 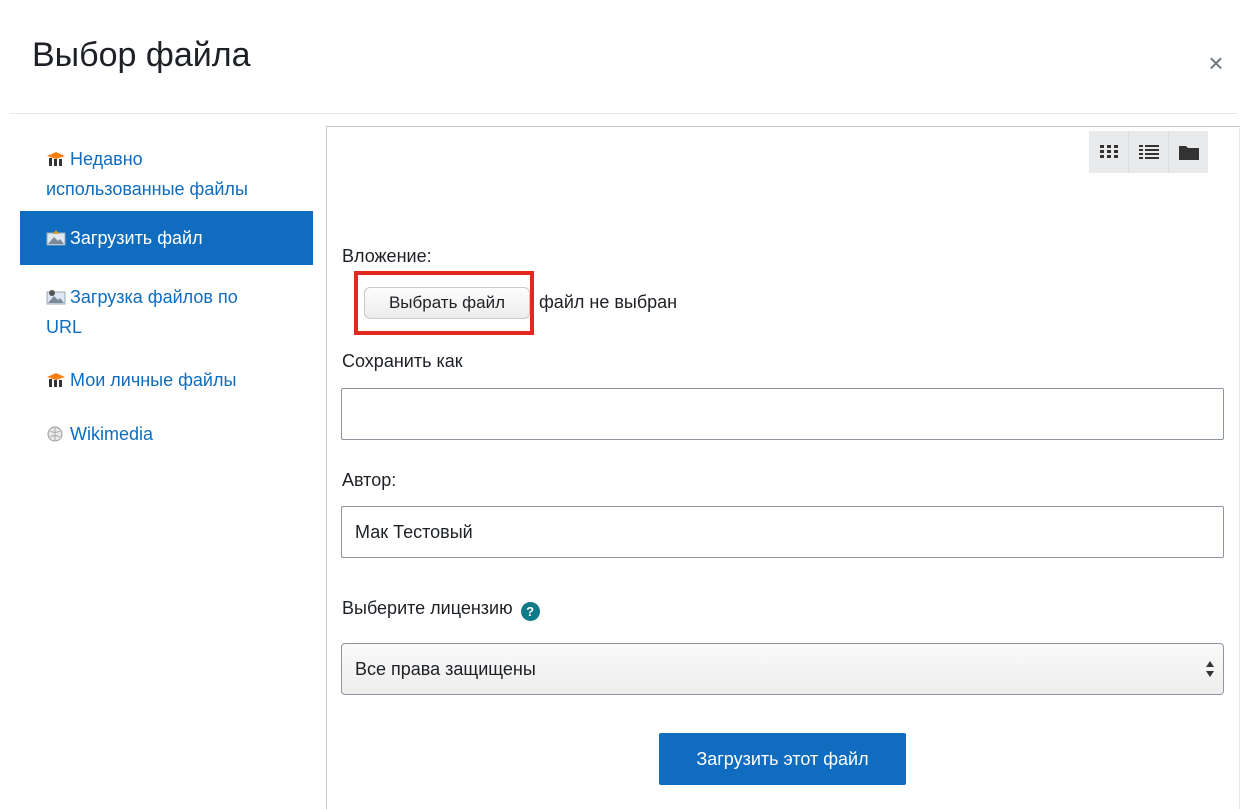 I want to click on sidebar-item-private-files: Мои личные файлы, so click(x=166, y=380).